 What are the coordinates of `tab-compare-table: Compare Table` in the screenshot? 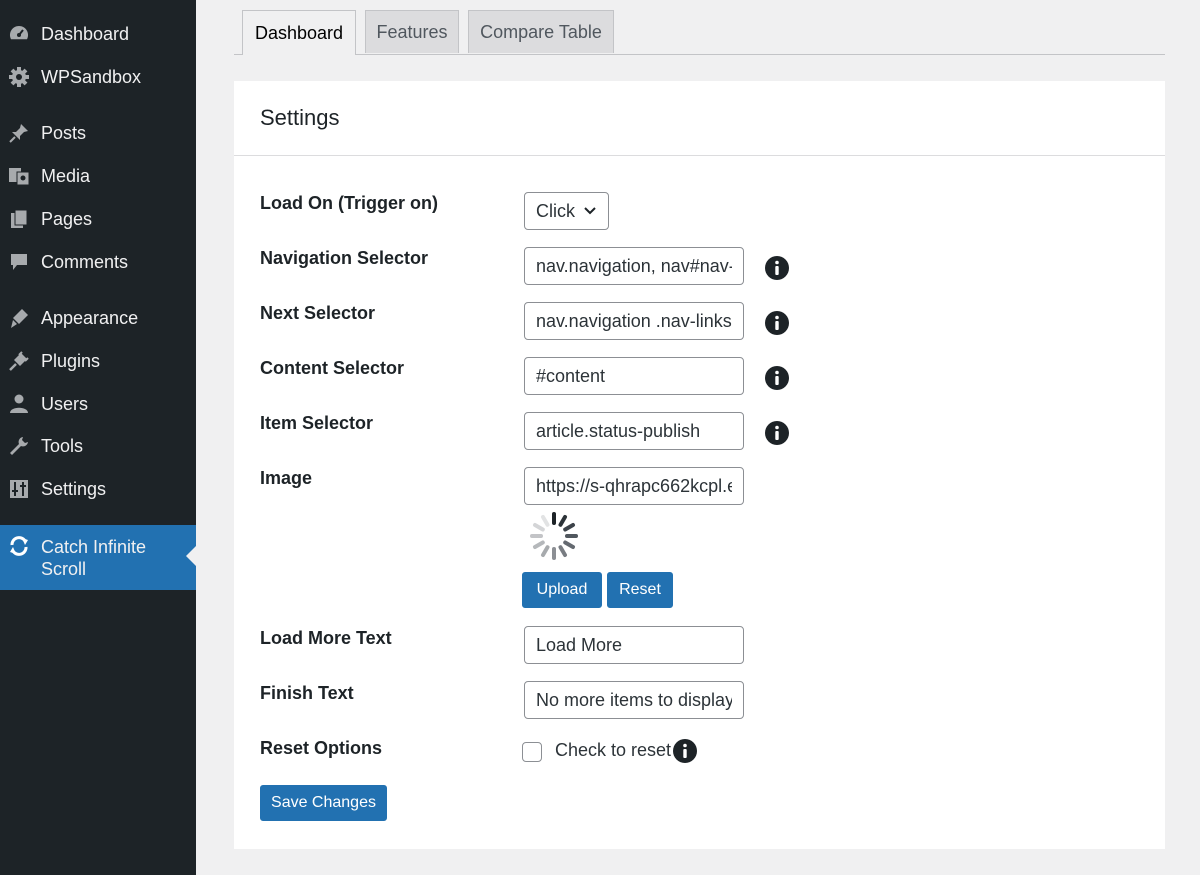 It's located at (541, 31).